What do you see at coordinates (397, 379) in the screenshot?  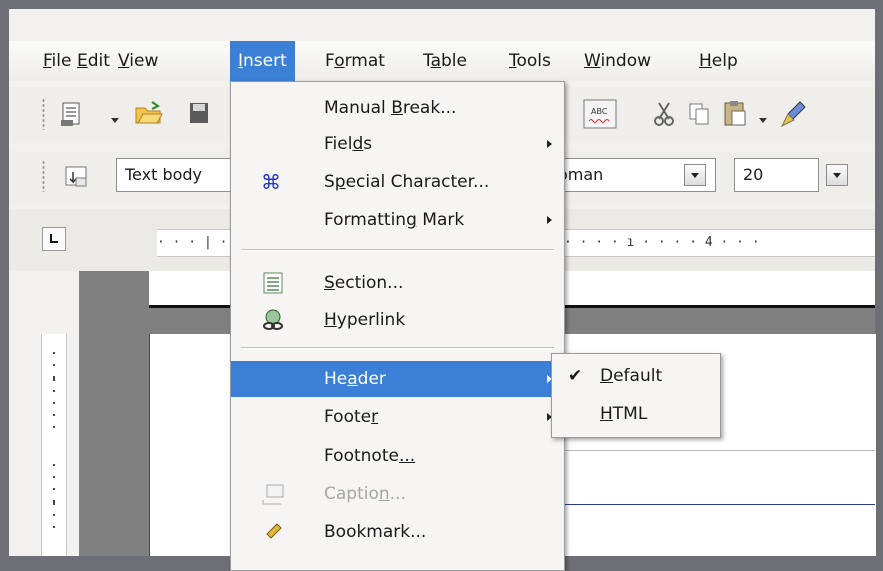 I see `menu-item-header: Header` at bounding box center [397, 379].